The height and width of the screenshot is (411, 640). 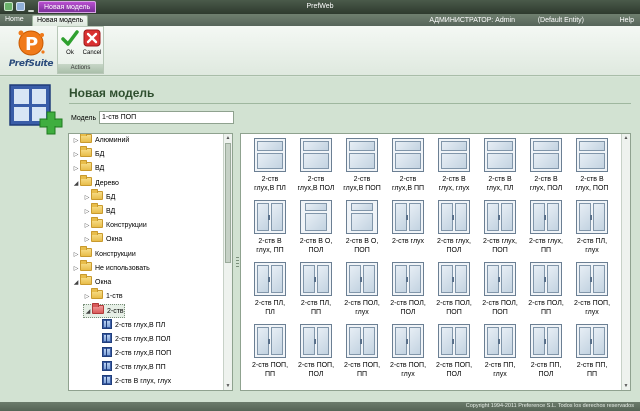 What do you see at coordinates (166, 117) in the screenshot?
I see `model-input` at bounding box center [166, 117].